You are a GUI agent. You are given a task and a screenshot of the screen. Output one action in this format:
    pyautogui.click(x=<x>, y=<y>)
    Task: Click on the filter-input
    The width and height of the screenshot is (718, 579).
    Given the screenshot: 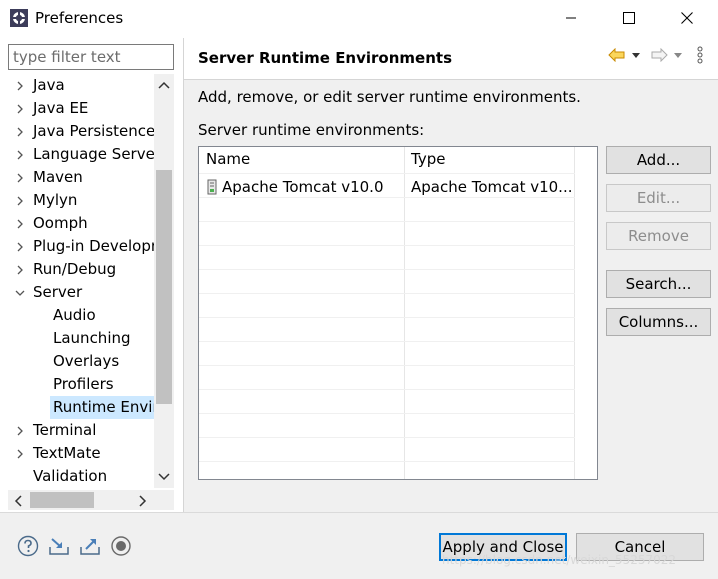 What is the action you would take?
    pyautogui.click(x=91, y=57)
    